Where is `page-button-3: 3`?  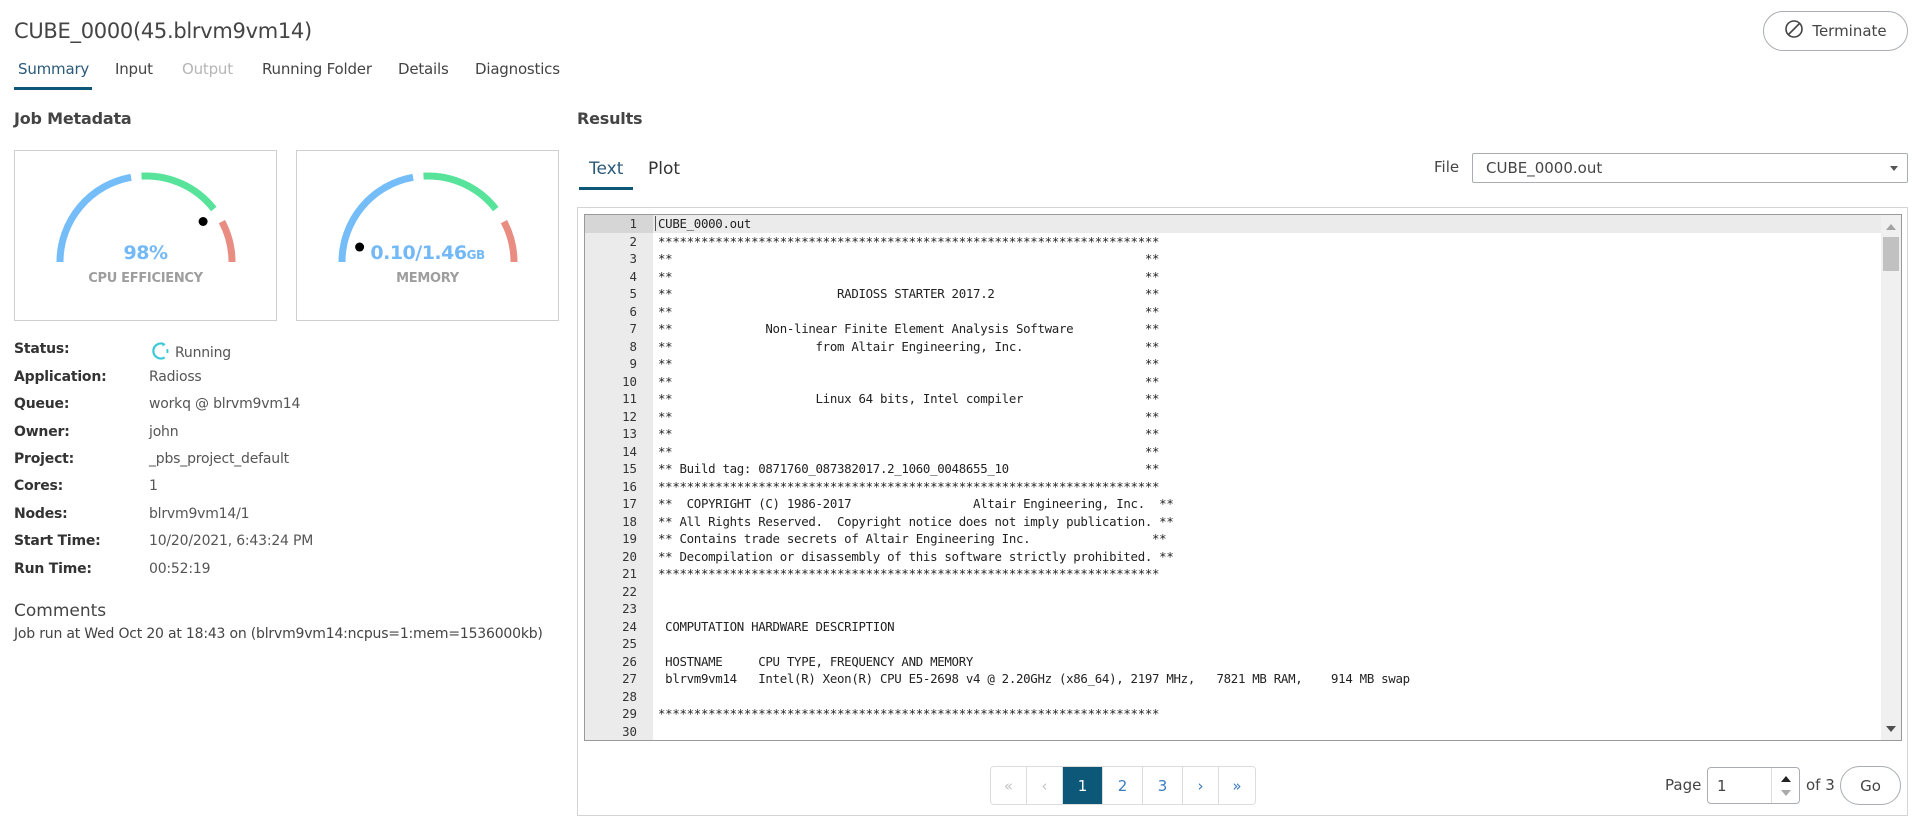 page-button-3: 3 is located at coordinates (1163, 785).